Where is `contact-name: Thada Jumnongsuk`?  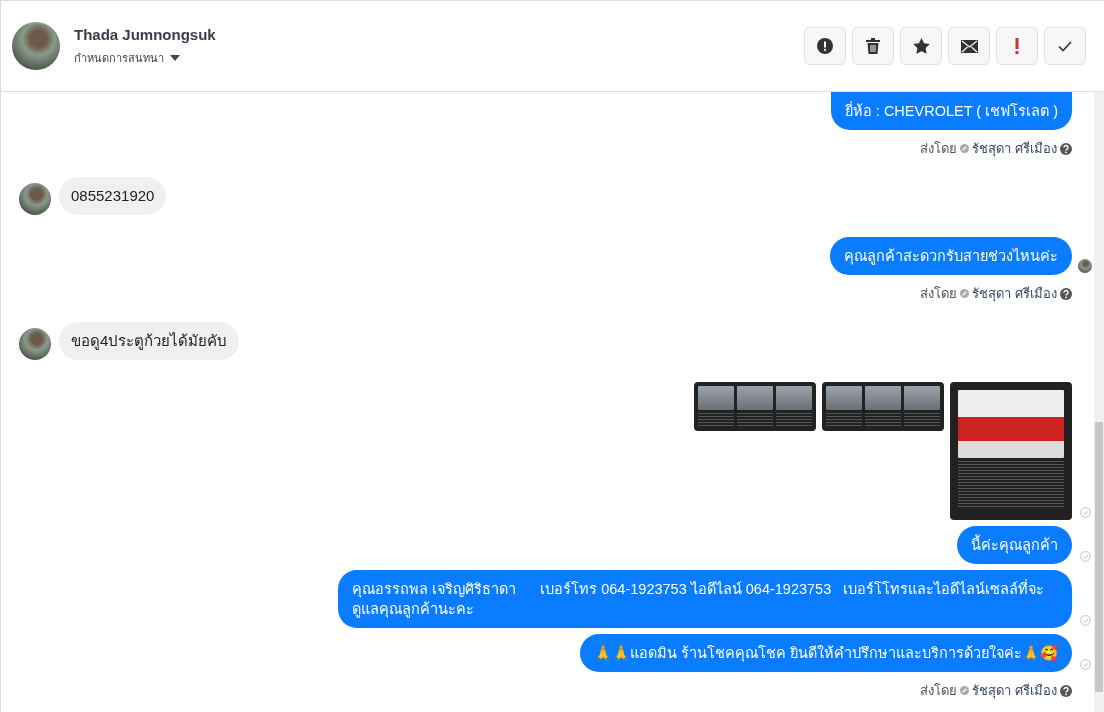
contact-name: Thada Jumnongsuk is located at coordinates (145, 34).